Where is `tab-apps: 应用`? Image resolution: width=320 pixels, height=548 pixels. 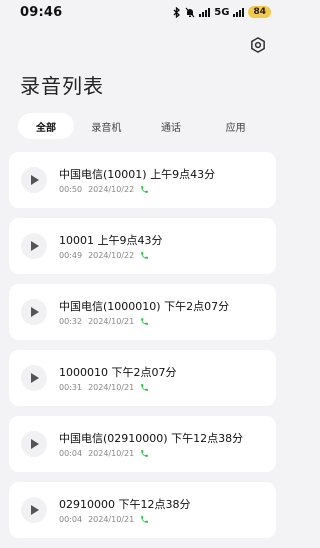
tab-apps: 应用 is located at coordinates (235, 126).